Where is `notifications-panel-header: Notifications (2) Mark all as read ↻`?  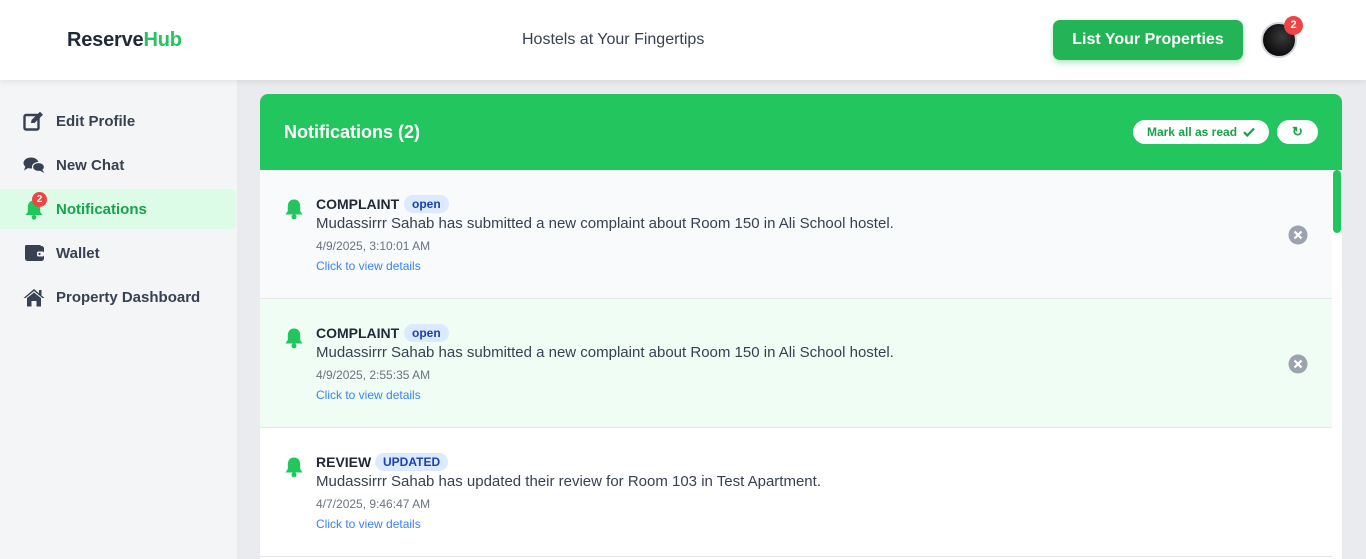
notifications-panel-header: Notifications (2) Mark all as read ↻ is located at coordinates (801, 132).